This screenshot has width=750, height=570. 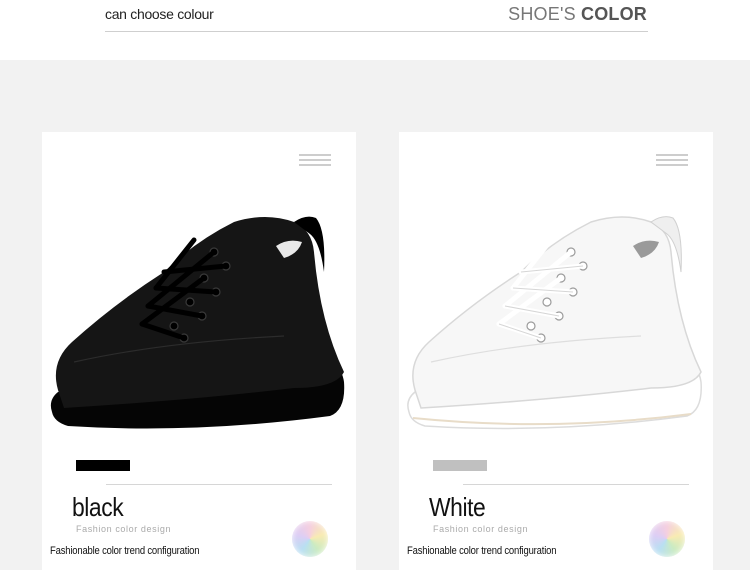 What do you see at coordinates (457, 507) in the screenshot?
I see `color-name: White` at bounding box center [457, 507].